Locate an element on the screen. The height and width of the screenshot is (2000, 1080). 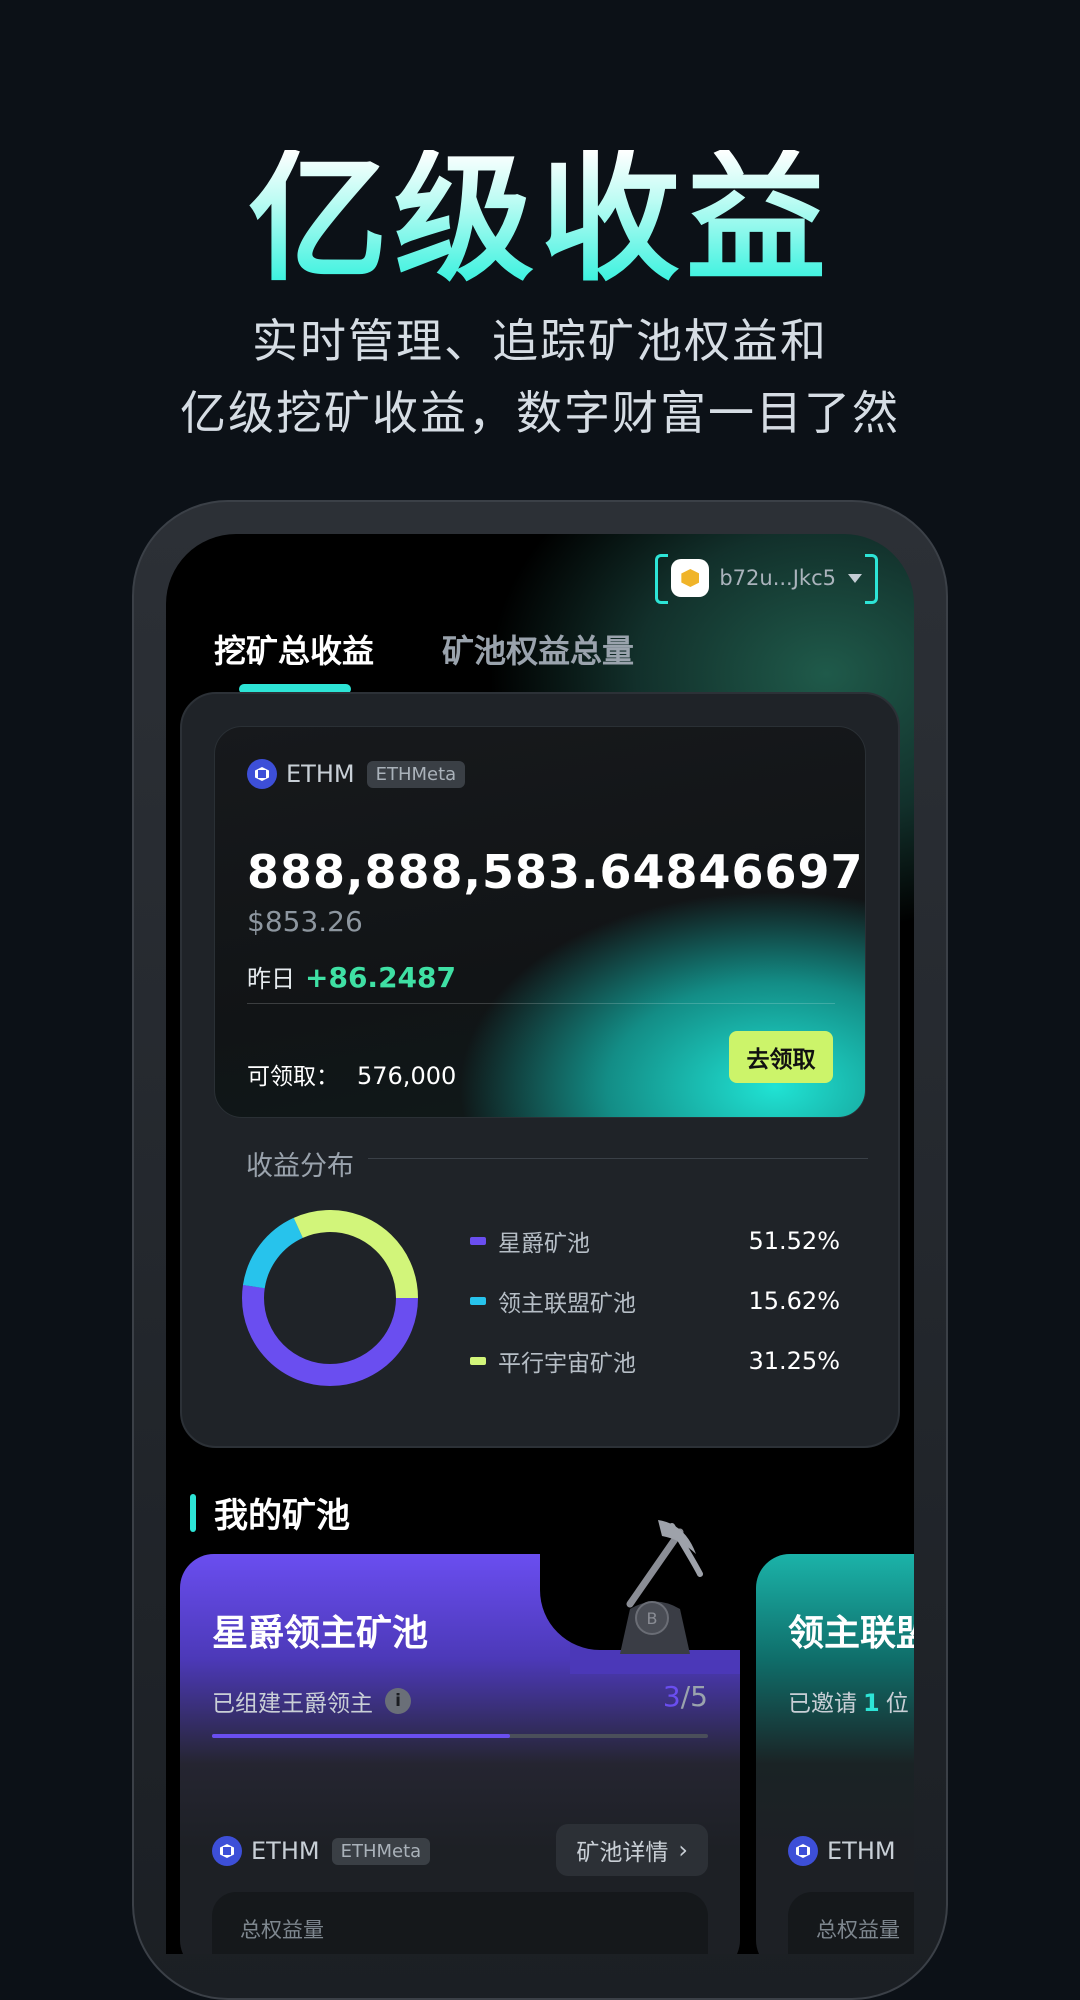
legend-name: 星爵矿池 is located at coordinates (544, 1244).